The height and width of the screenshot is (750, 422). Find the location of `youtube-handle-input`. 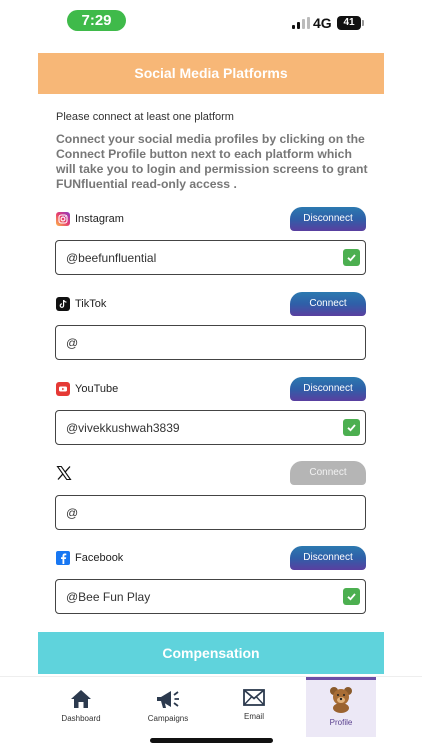

youtube-handle-input is located at coordinates (201, 427).